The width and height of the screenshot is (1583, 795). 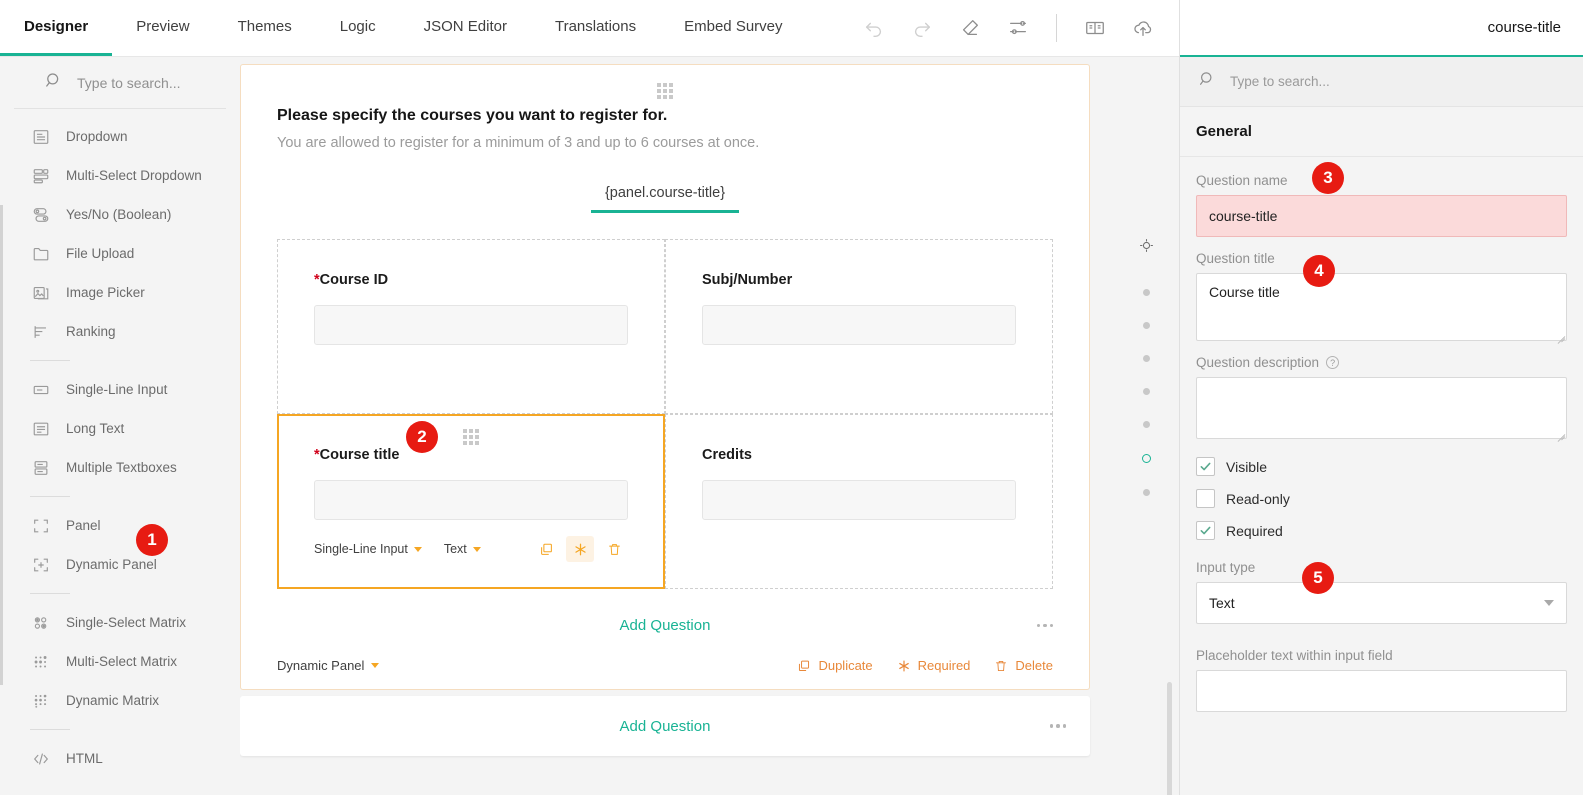 What do you see at coordinates (733, 28) in the screenshot?
I see `tab-embed-survey: Embed Survey` at bounding box center [733, 28].